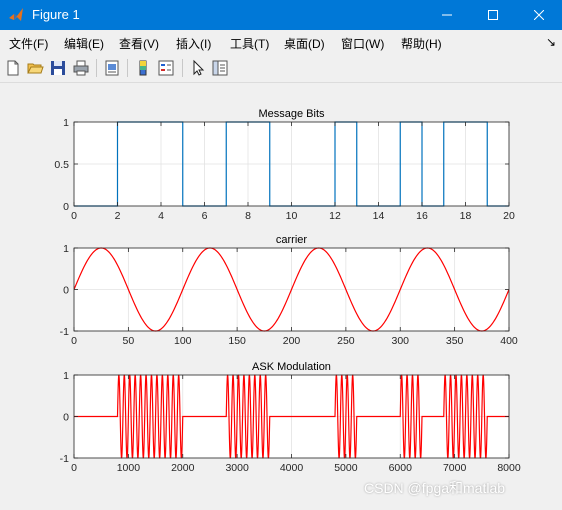 This screenshot has width=562, height=510. I want to click on x-tick-label: 4000, so click(292, 468).